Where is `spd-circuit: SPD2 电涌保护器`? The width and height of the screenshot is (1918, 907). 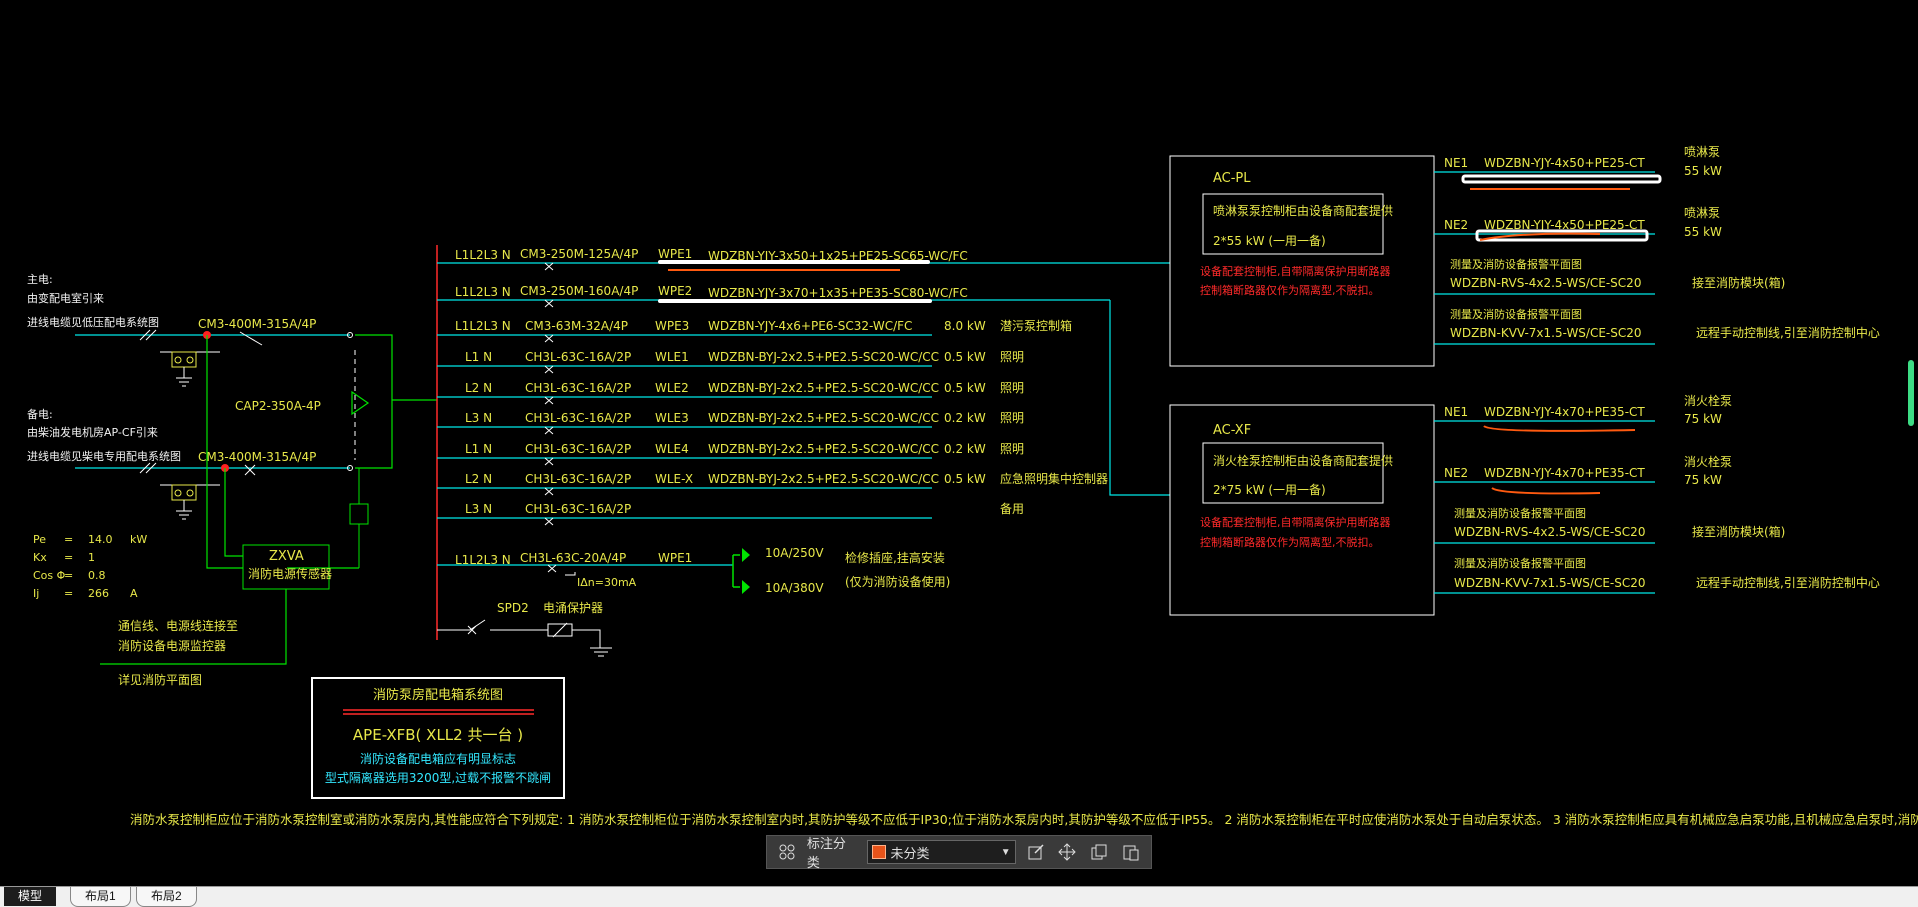 spd-circuit: SPD2 电涌保护器 is located at coordinates (524, 629).